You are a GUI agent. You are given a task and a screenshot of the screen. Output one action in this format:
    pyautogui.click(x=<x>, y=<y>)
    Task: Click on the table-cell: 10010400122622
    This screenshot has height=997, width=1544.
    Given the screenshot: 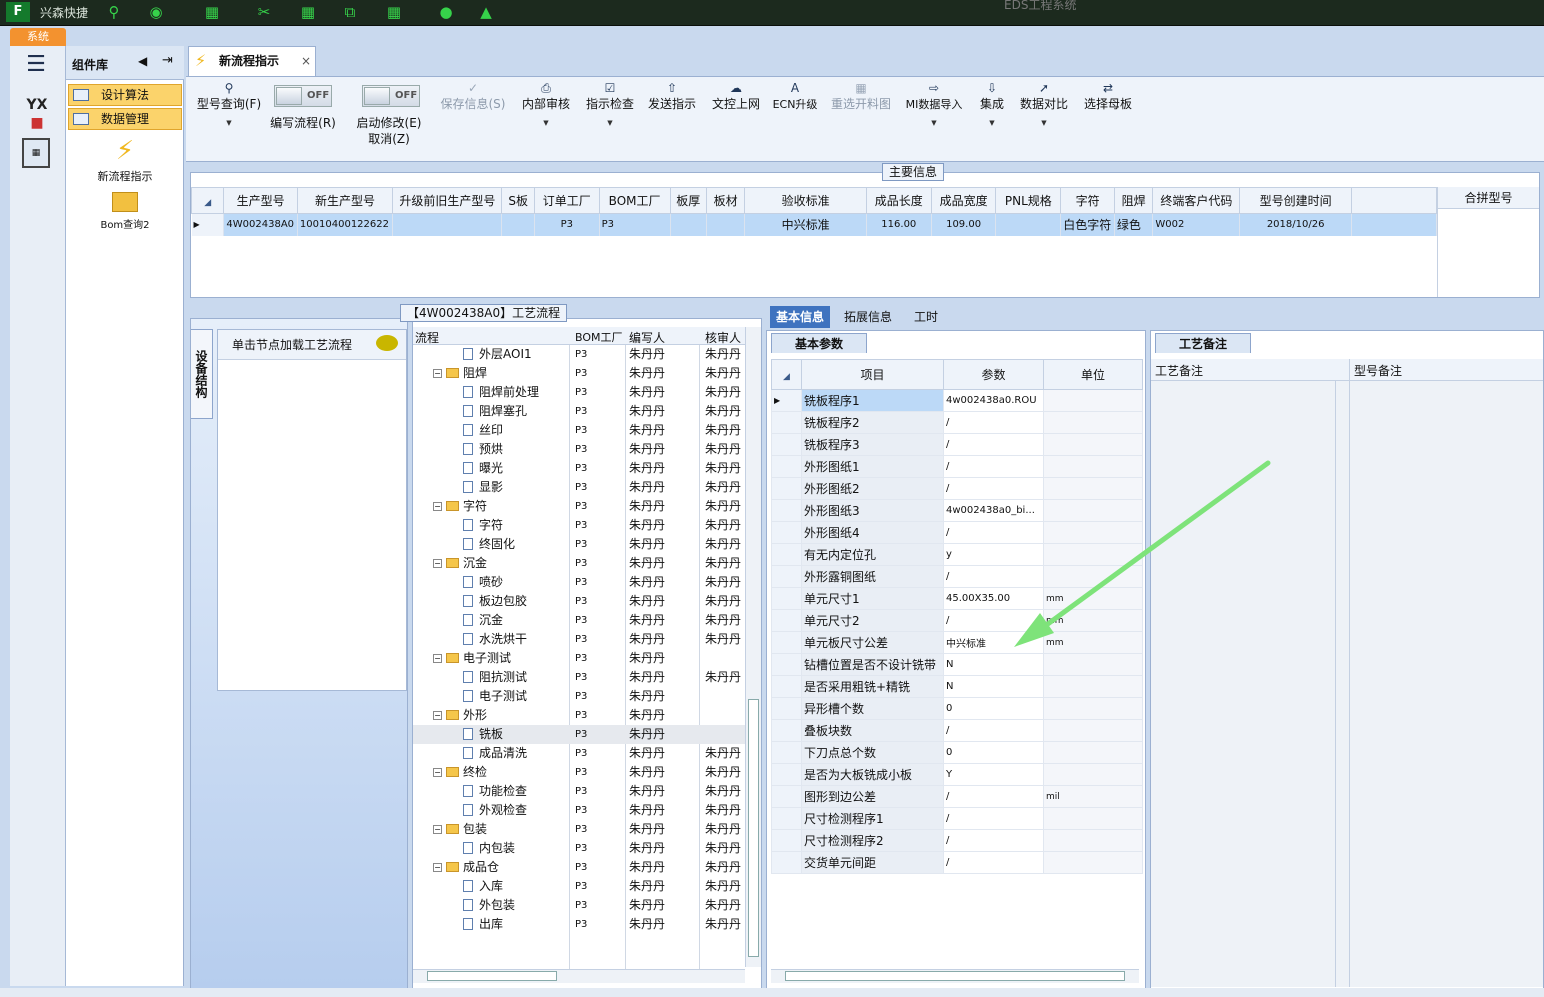 What is the action you would take?
    pyautogui.click(x=345, y=224)
    